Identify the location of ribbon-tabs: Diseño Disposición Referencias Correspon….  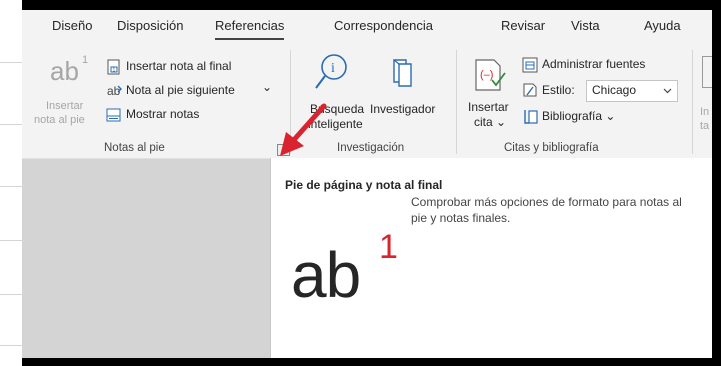
(367, 27).